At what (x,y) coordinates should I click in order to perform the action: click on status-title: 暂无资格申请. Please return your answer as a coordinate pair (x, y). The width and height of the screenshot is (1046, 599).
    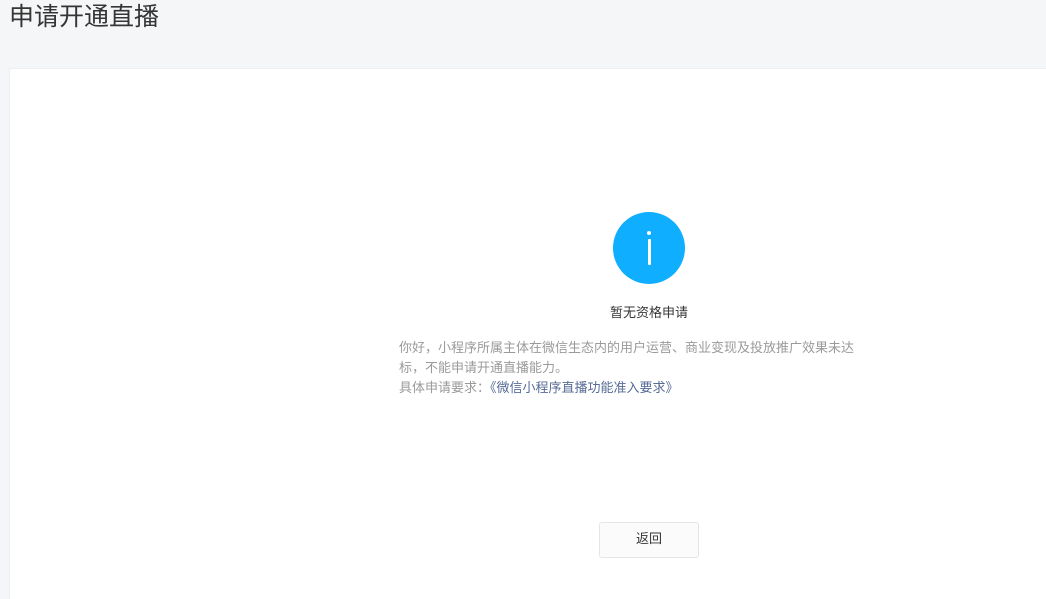
    Looking at the image, I should click on (648, 313).